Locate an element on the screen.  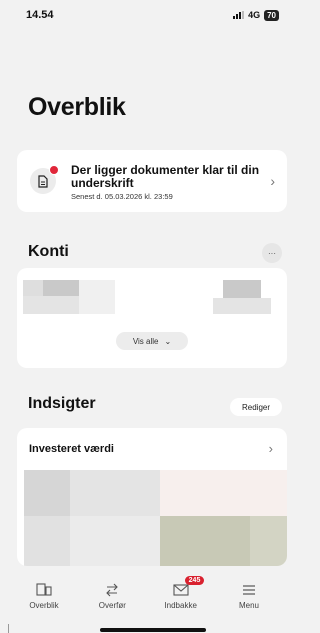
signal-icon is located at coordinates (239, 15).